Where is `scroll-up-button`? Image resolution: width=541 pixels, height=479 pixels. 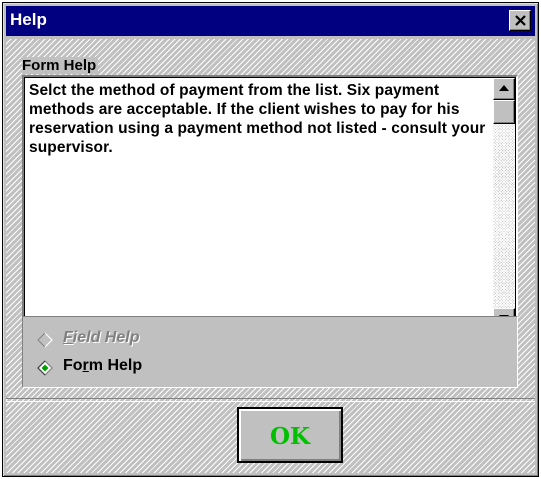 scroll-up-button is located at coordinates (504, 89).